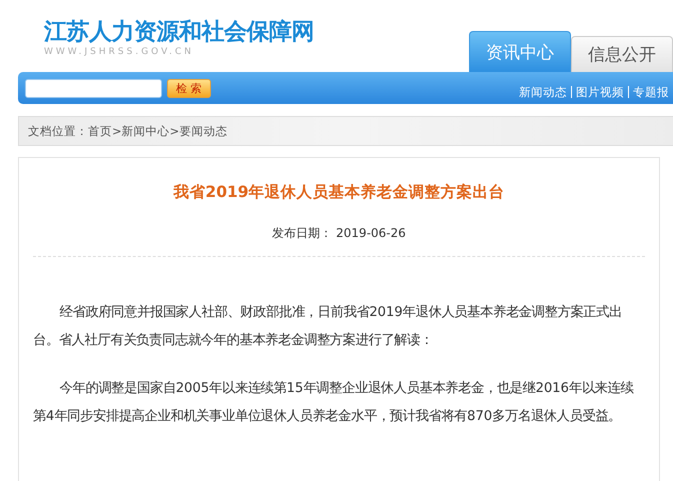 Image resolution: width=673 pixels, height=481 pixels. I want to click on publish-date: 2019-06-26, so click(371, 233).